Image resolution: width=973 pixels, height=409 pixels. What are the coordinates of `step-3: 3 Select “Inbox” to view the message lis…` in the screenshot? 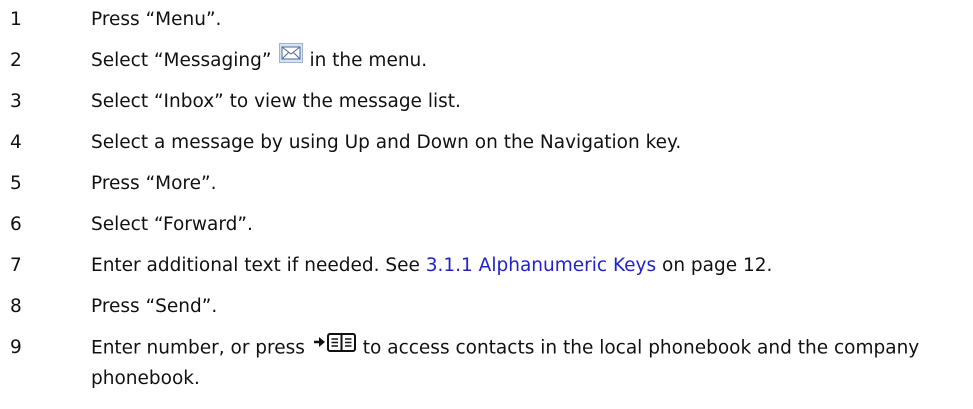 It's located at (486, 102).